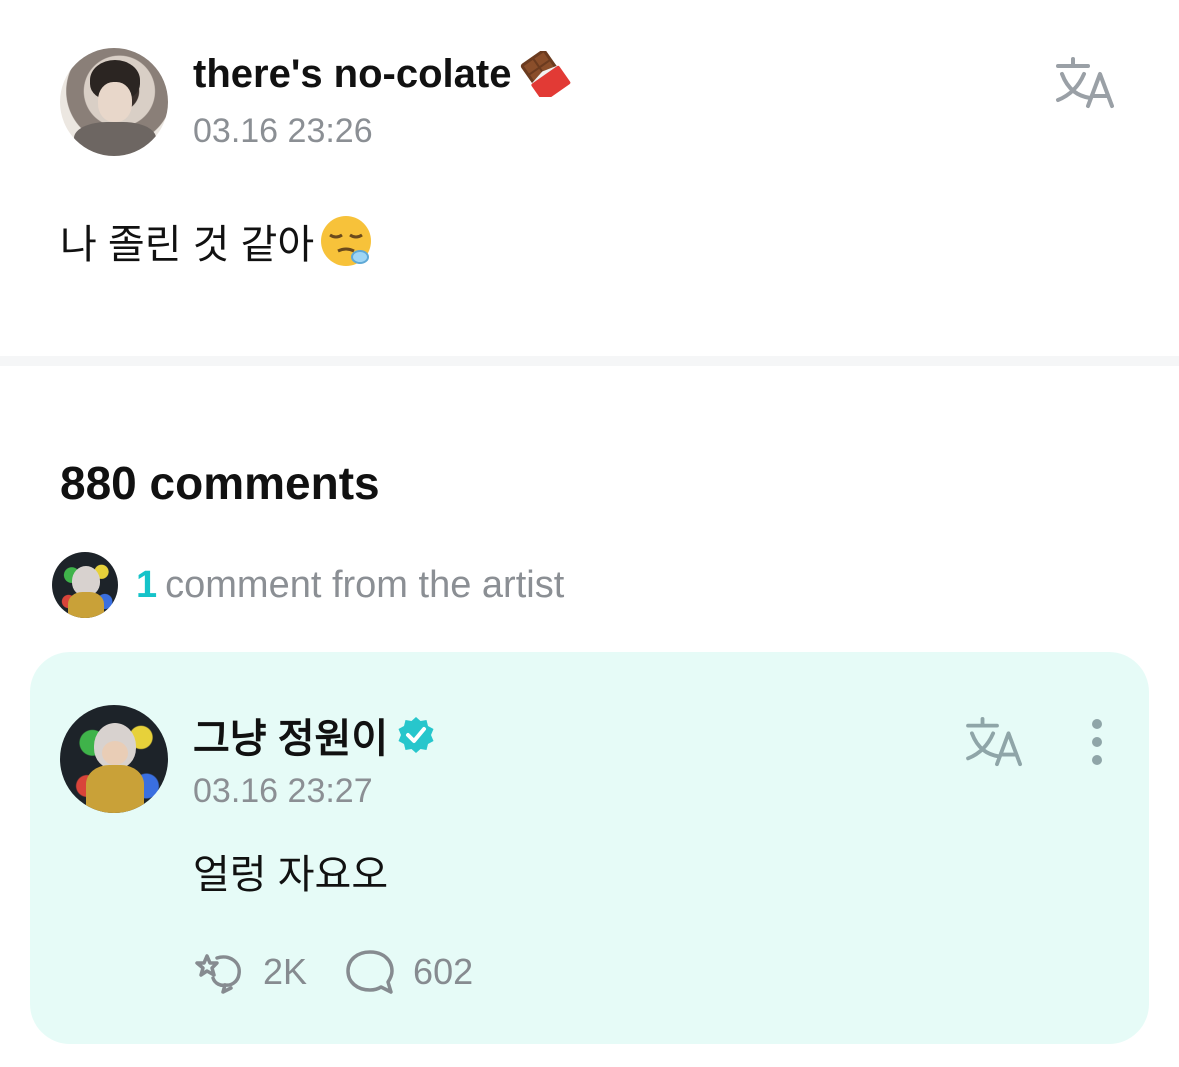 Image resolution: width=1179 pixels, height=1067 pixels. What do you see at coordinates (346, 241) in the screenshot?
I see `sleepy-face-icon` at bounding box center [346, 241].